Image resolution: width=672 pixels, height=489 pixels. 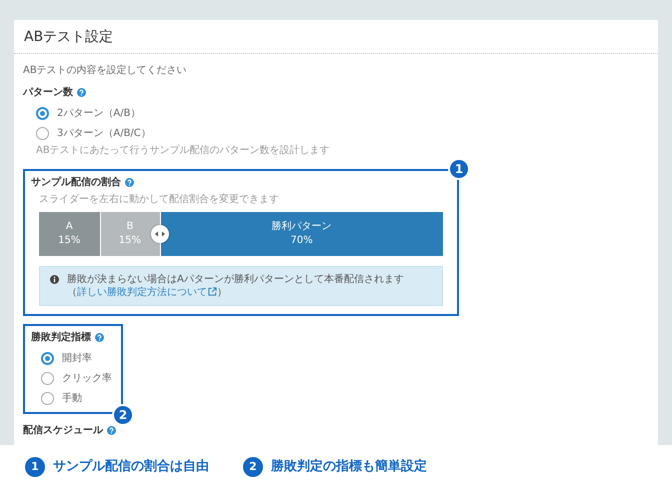 What do you see at coordinates (61, 337) in the screenshot?
I see `section-heading: 勝敗判定指標` at bounding box center [61, 337].